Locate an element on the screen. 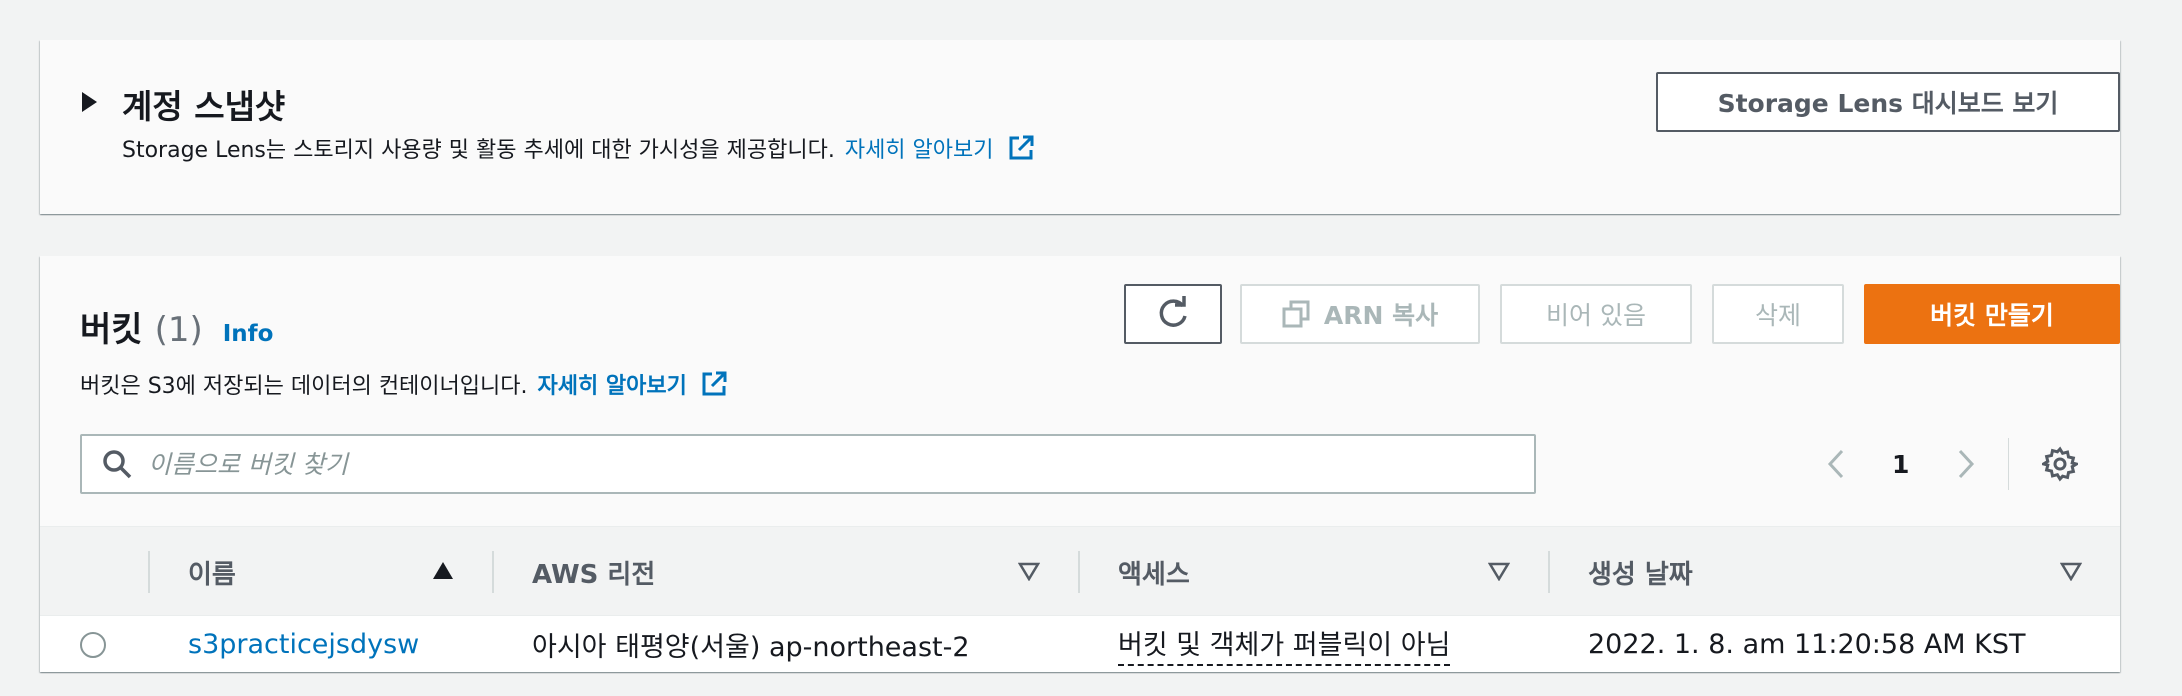  refresh-icon is located at coordinates (1173, 314).